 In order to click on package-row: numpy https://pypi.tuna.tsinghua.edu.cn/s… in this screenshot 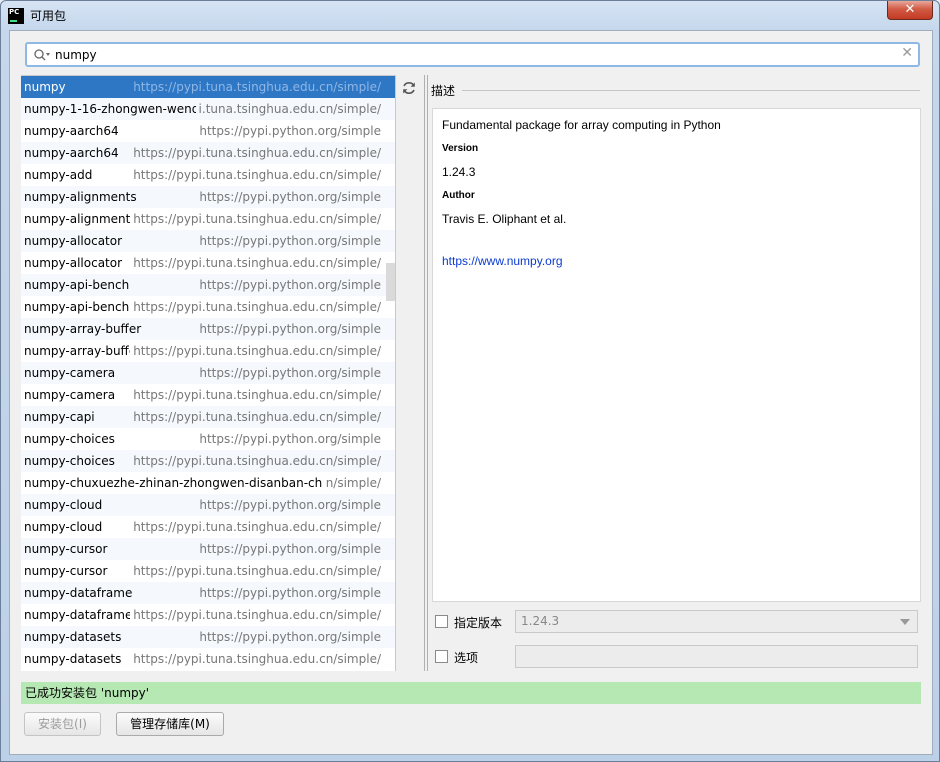, I will do `click(208, 87)`.